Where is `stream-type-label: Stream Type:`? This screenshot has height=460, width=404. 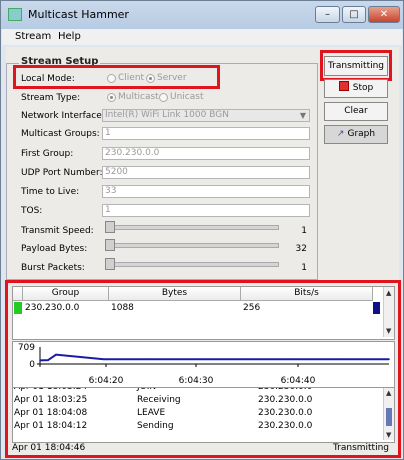
stream-type-label: Stream Type: is located at coordinates (51, 98).